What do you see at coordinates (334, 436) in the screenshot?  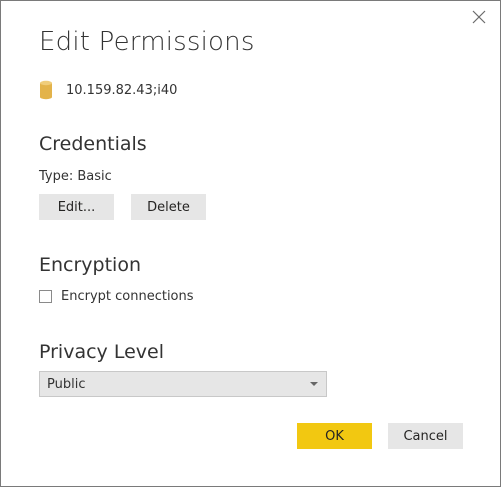 I see `ok-button: OK` at bounding box center [334, 436].